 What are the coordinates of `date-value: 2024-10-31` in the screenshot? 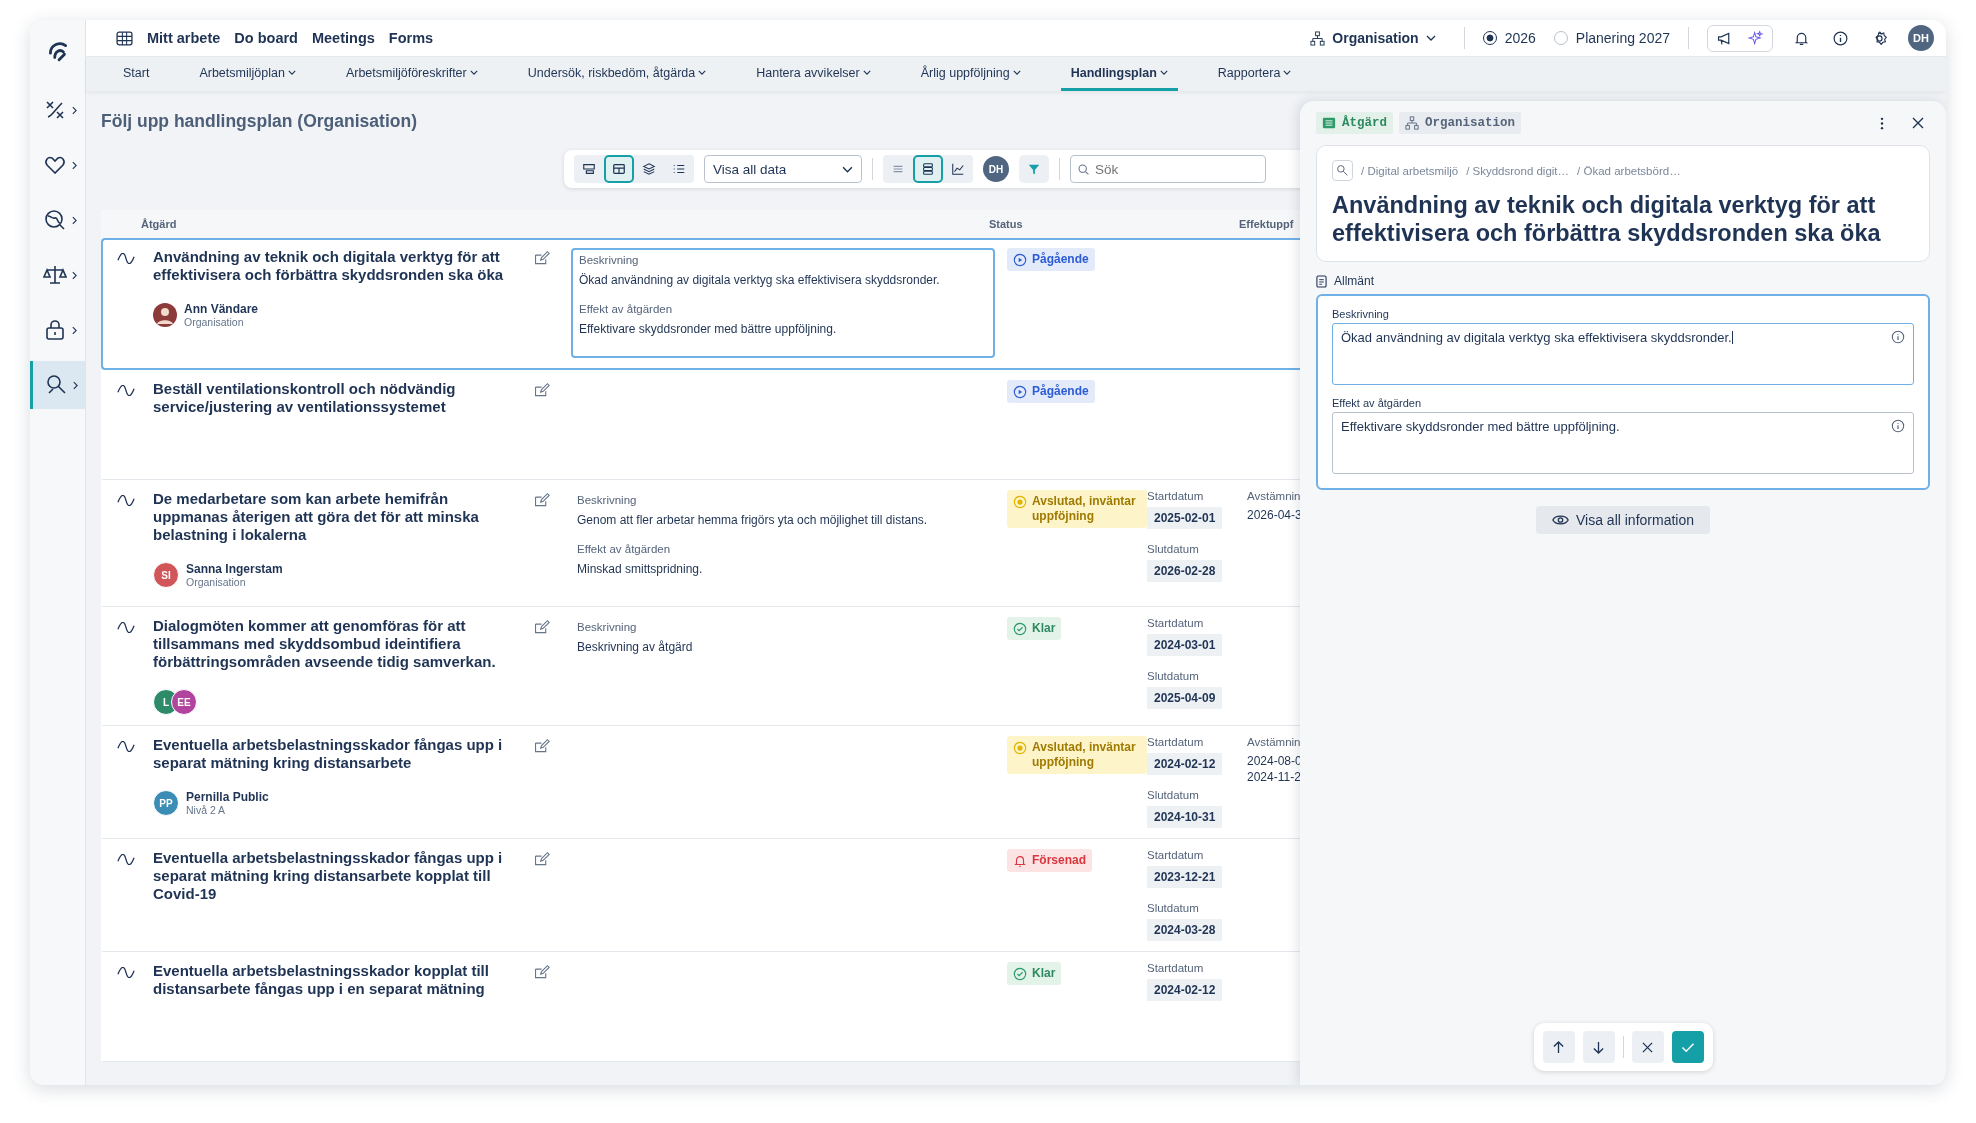 It's located at (1185, 817).